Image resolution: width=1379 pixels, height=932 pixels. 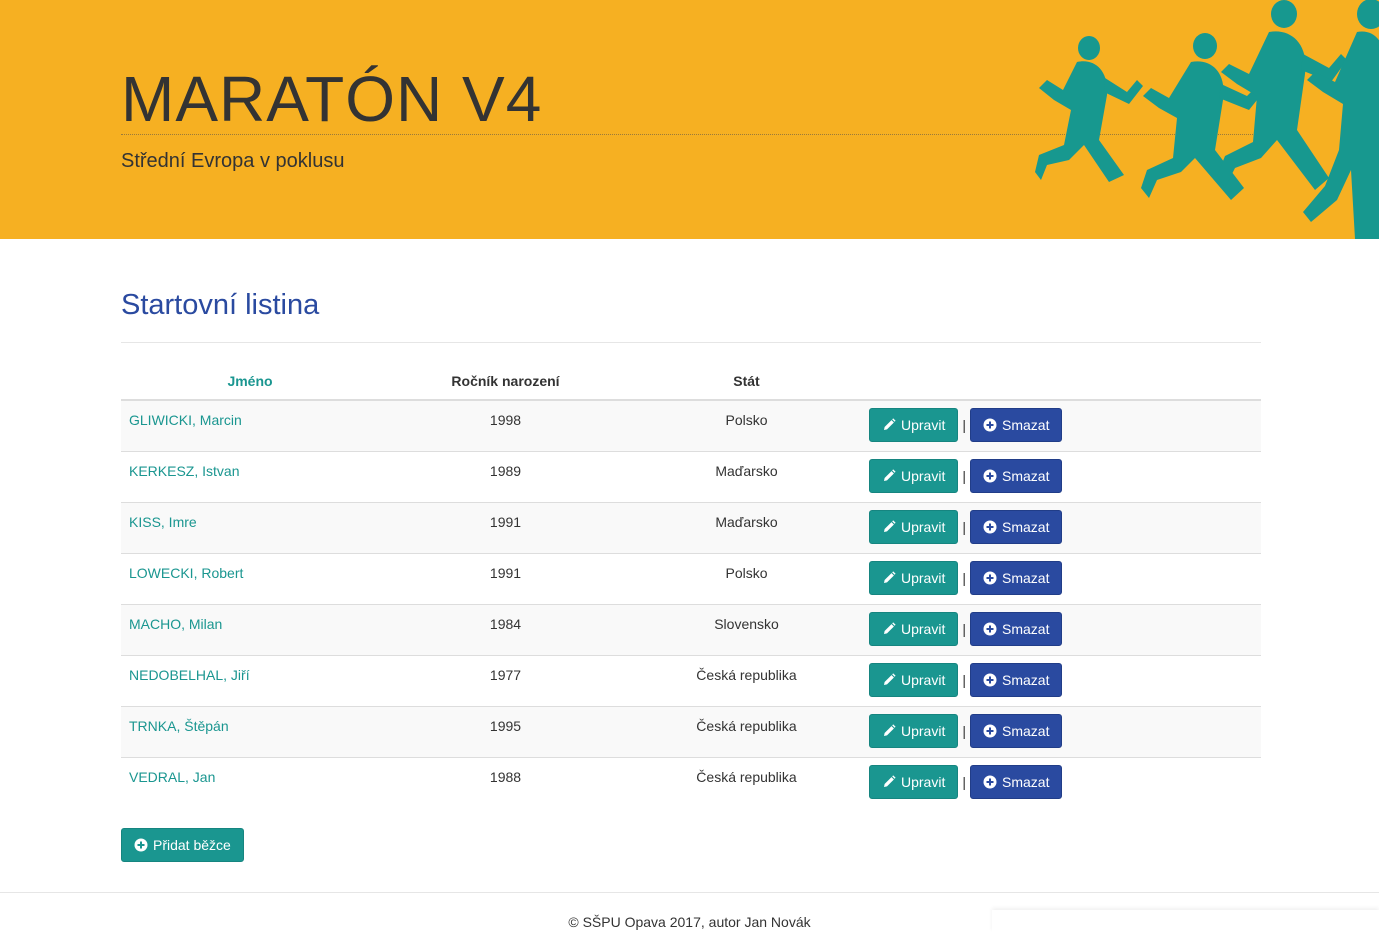 I want to click on table-row: KISS, Imre 1991 Maďarsko Upravit | Smazat, so click(x=691, y=527).